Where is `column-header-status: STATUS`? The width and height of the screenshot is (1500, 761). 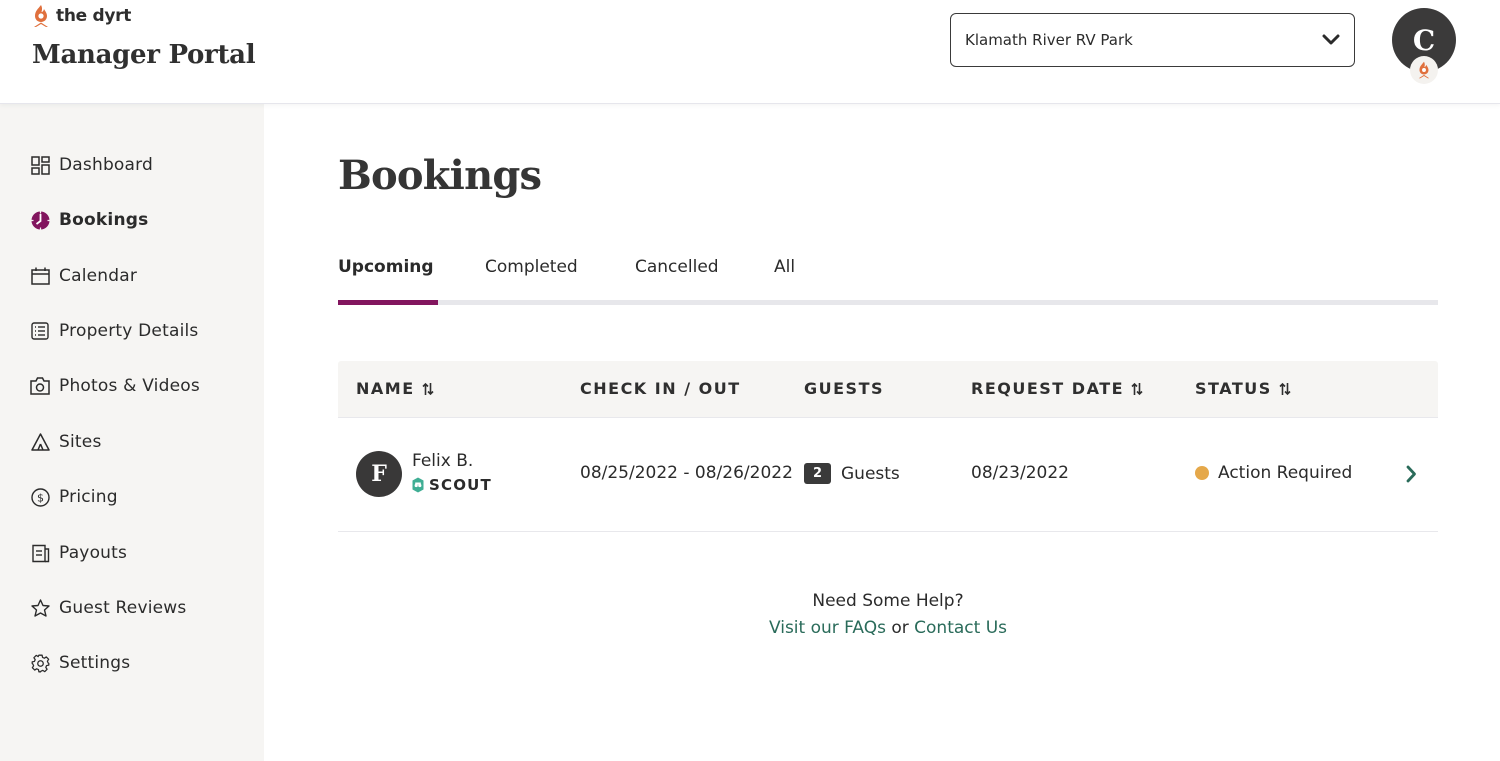
column-header-status: STATUS is located at coordinates (1243, 388).